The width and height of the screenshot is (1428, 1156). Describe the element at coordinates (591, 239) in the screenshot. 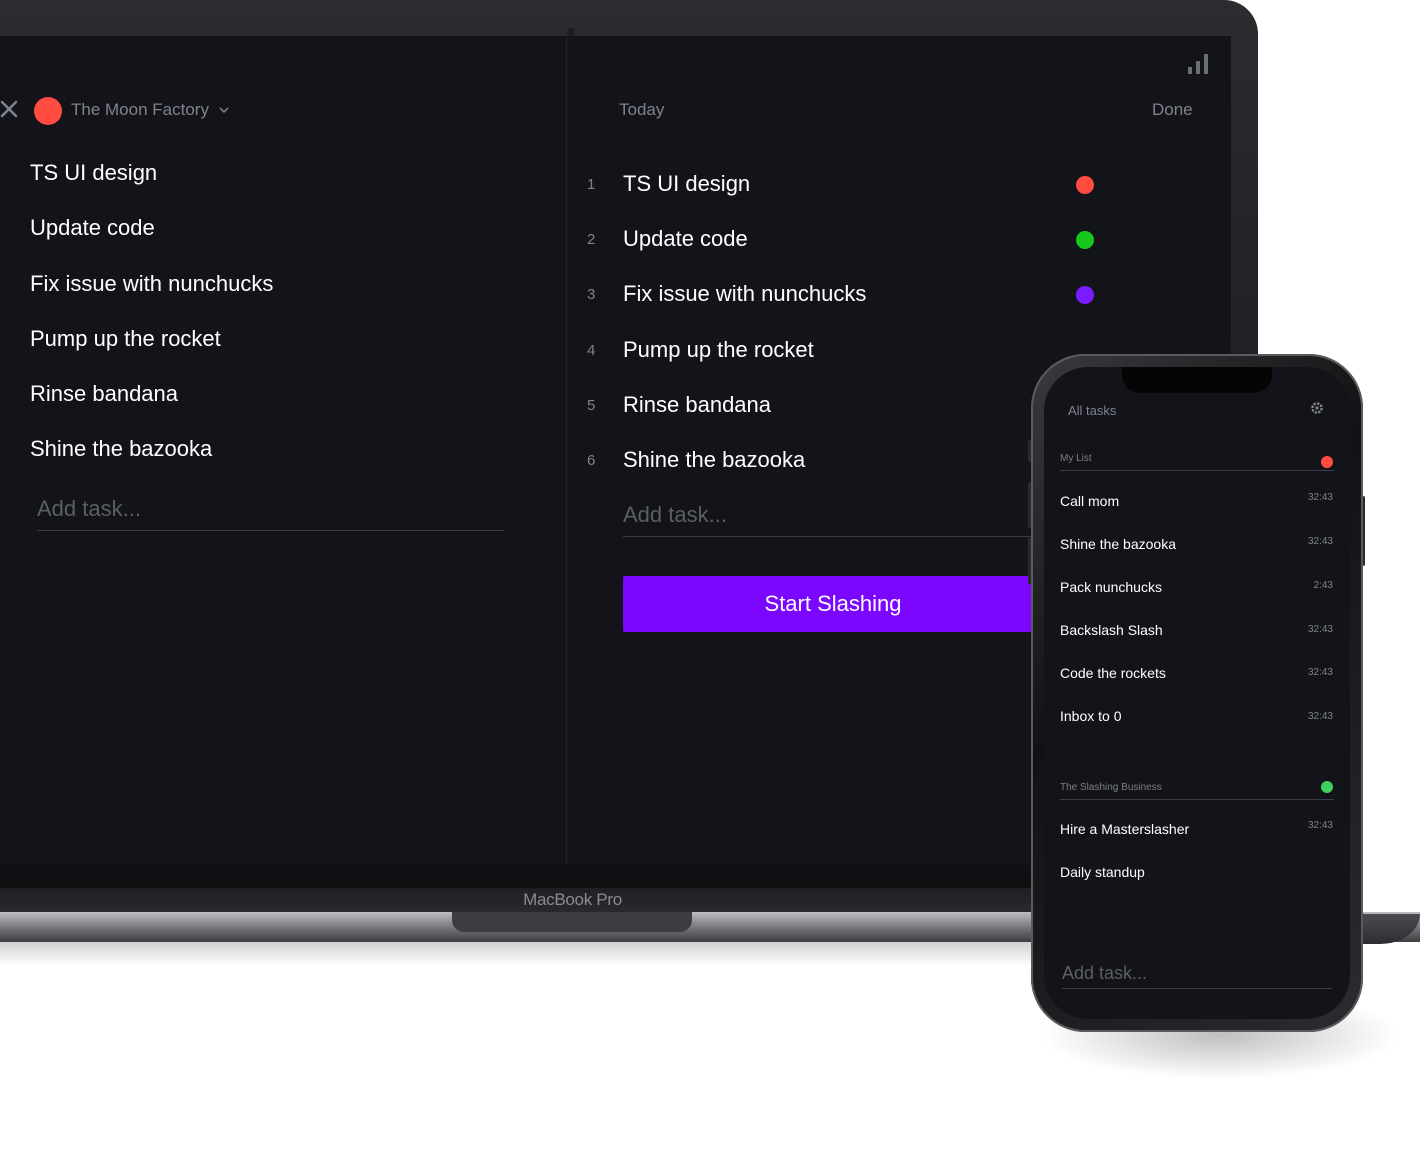

I see `task-number: 2` at that location.